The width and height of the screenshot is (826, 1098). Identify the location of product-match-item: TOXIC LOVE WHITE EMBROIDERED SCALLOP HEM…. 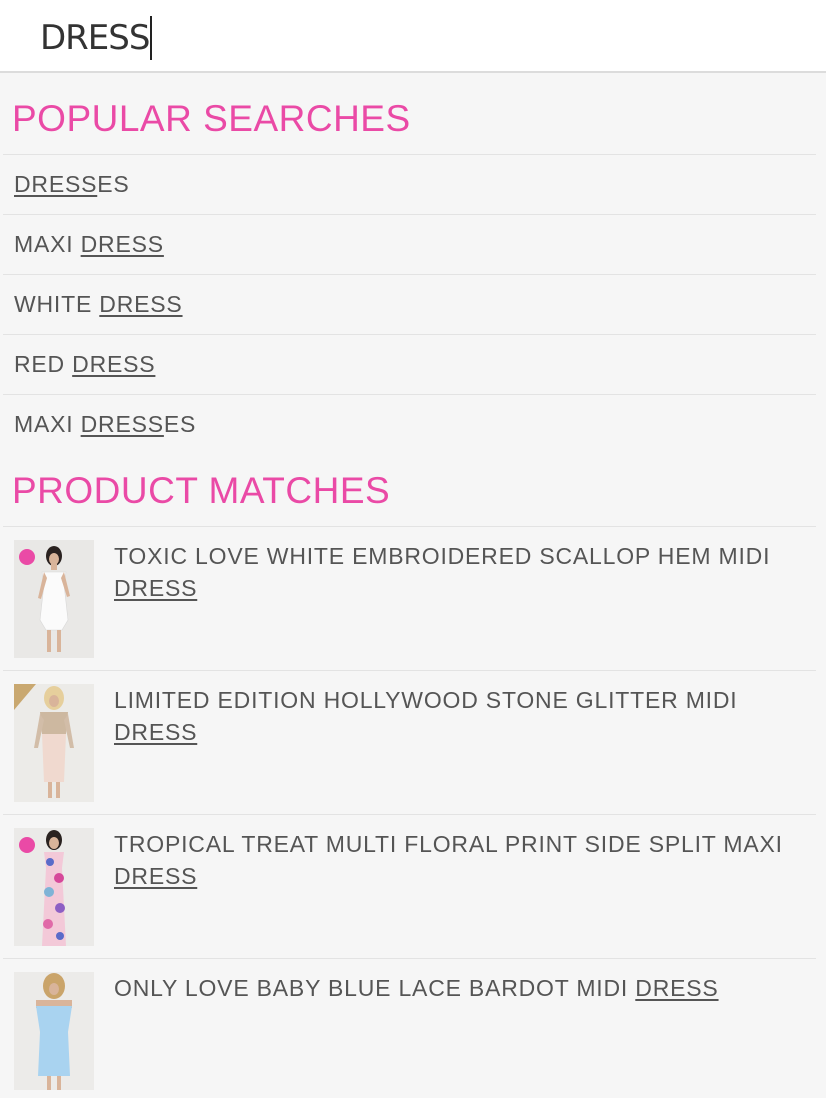
(459, 572).